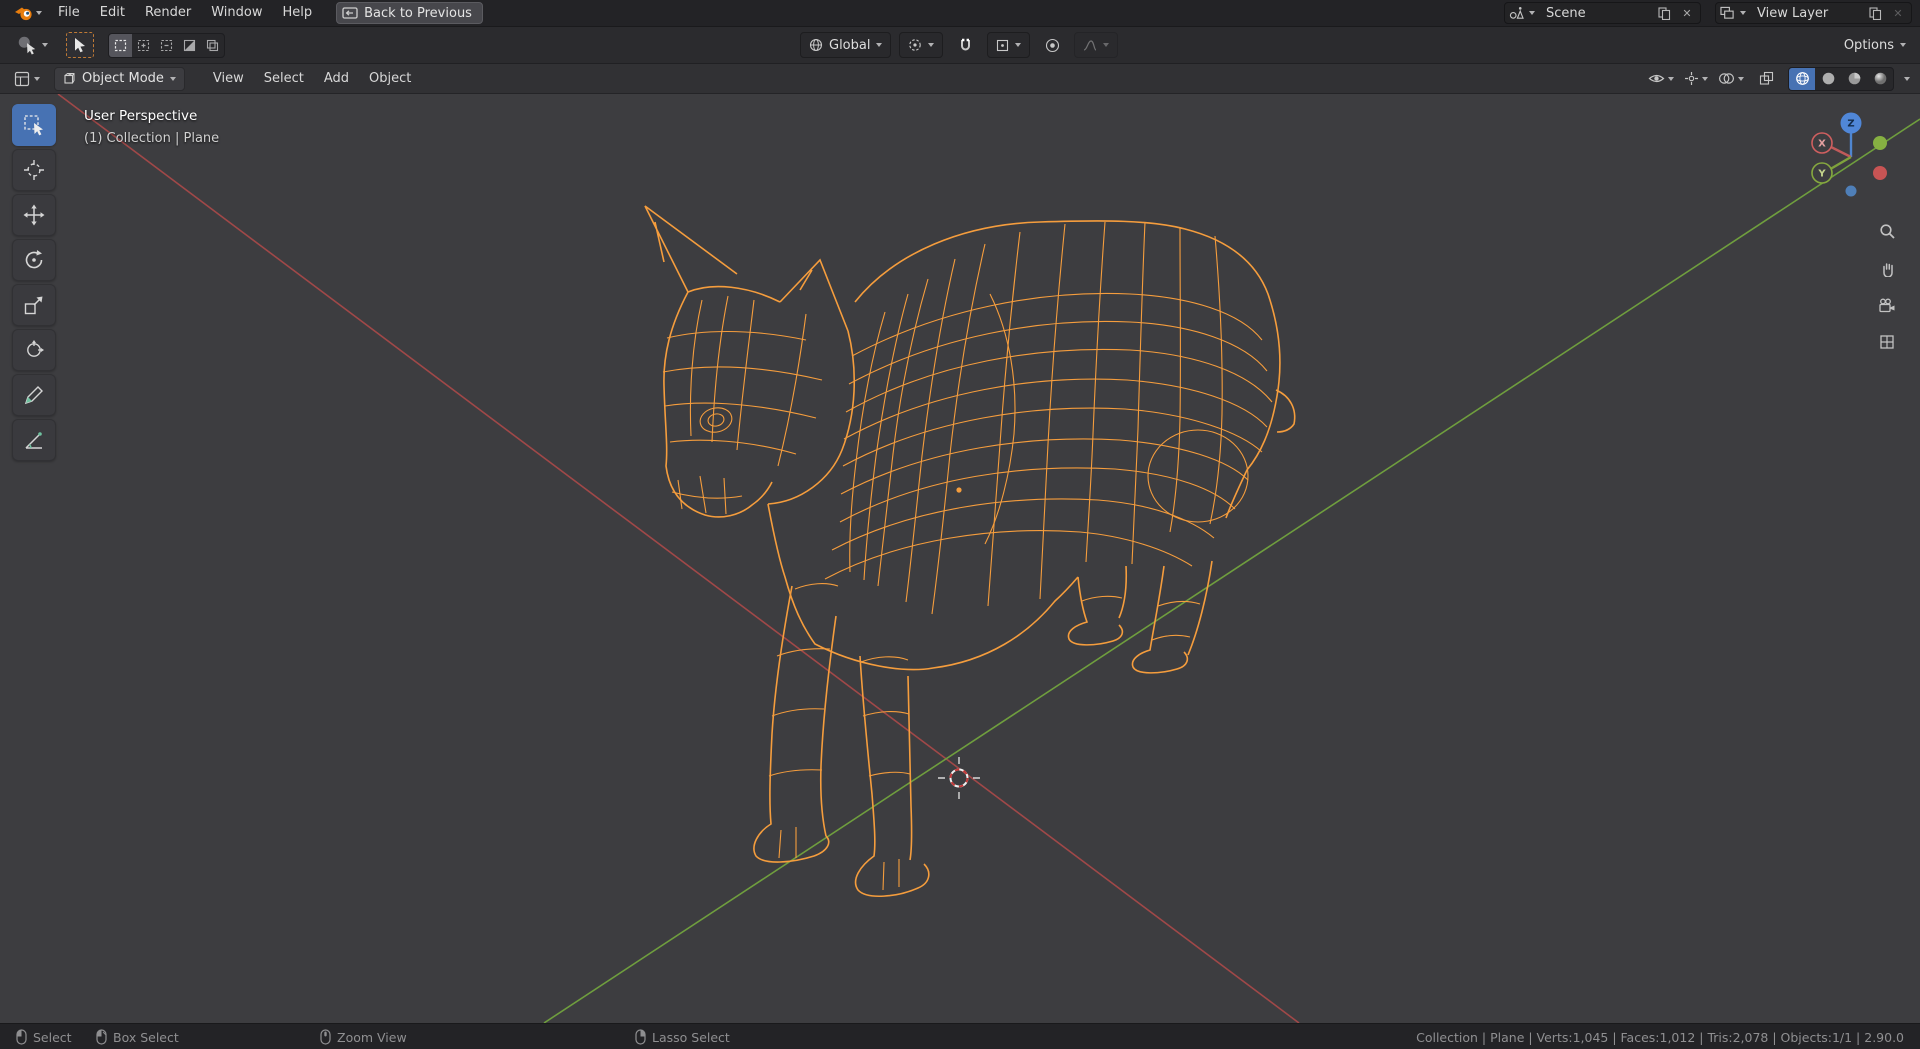 The width and height of the screenshot is (1920, 1049). What do you see at coordinates (1880, 79) in the screenshot?
I see `shading-rendered-button` at bounding box center [1880, 79].